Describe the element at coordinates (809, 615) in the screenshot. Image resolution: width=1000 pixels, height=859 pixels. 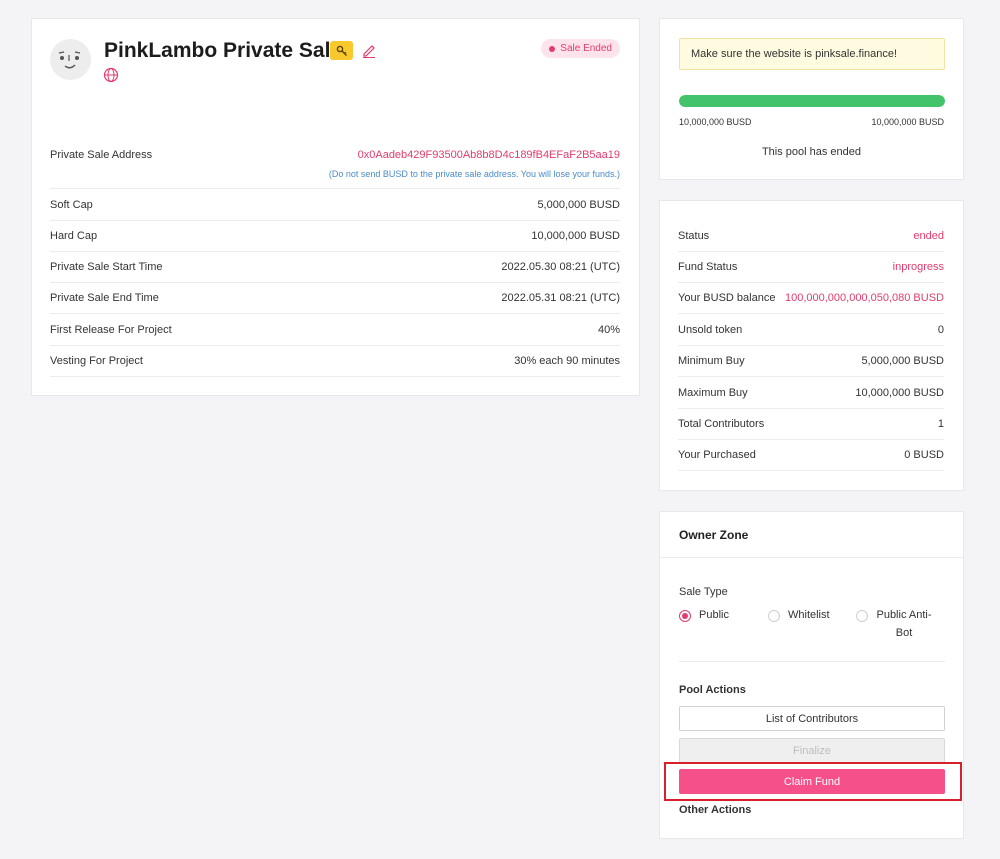
I see `radio-label: Whitelist` at that location.